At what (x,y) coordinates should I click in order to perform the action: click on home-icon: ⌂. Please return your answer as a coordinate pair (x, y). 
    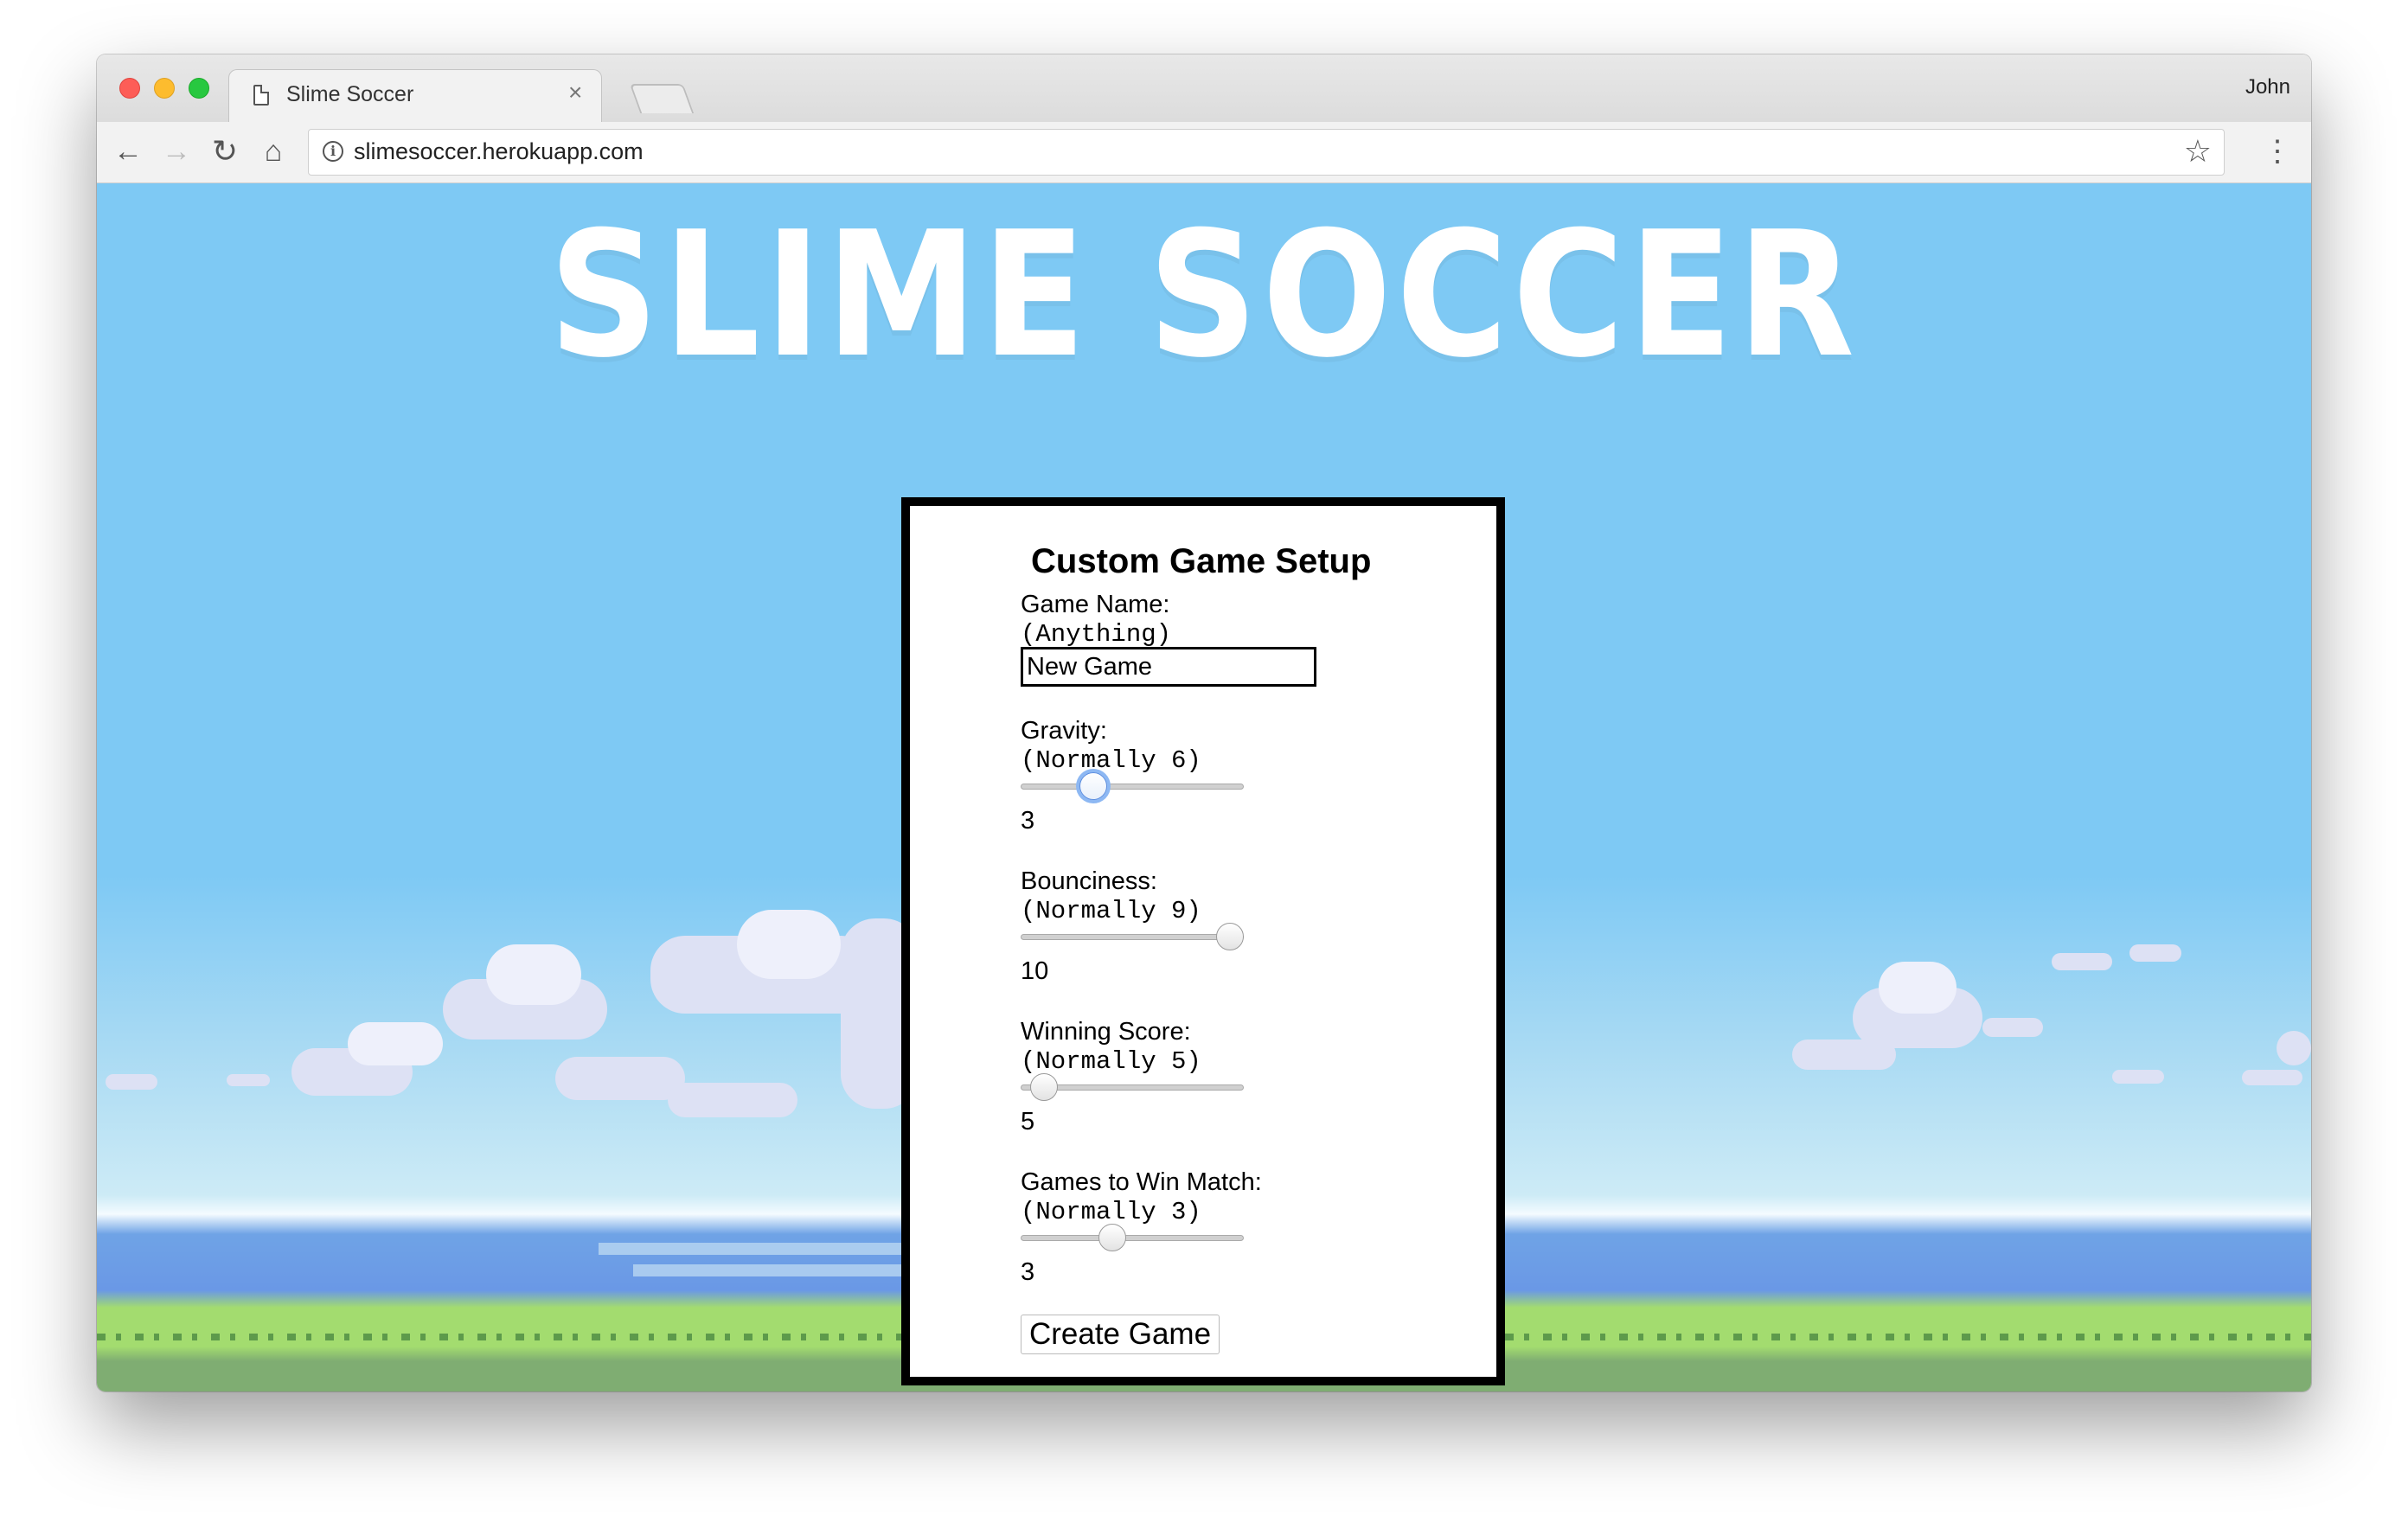
    Looking at the image, I should click on (273, 152).